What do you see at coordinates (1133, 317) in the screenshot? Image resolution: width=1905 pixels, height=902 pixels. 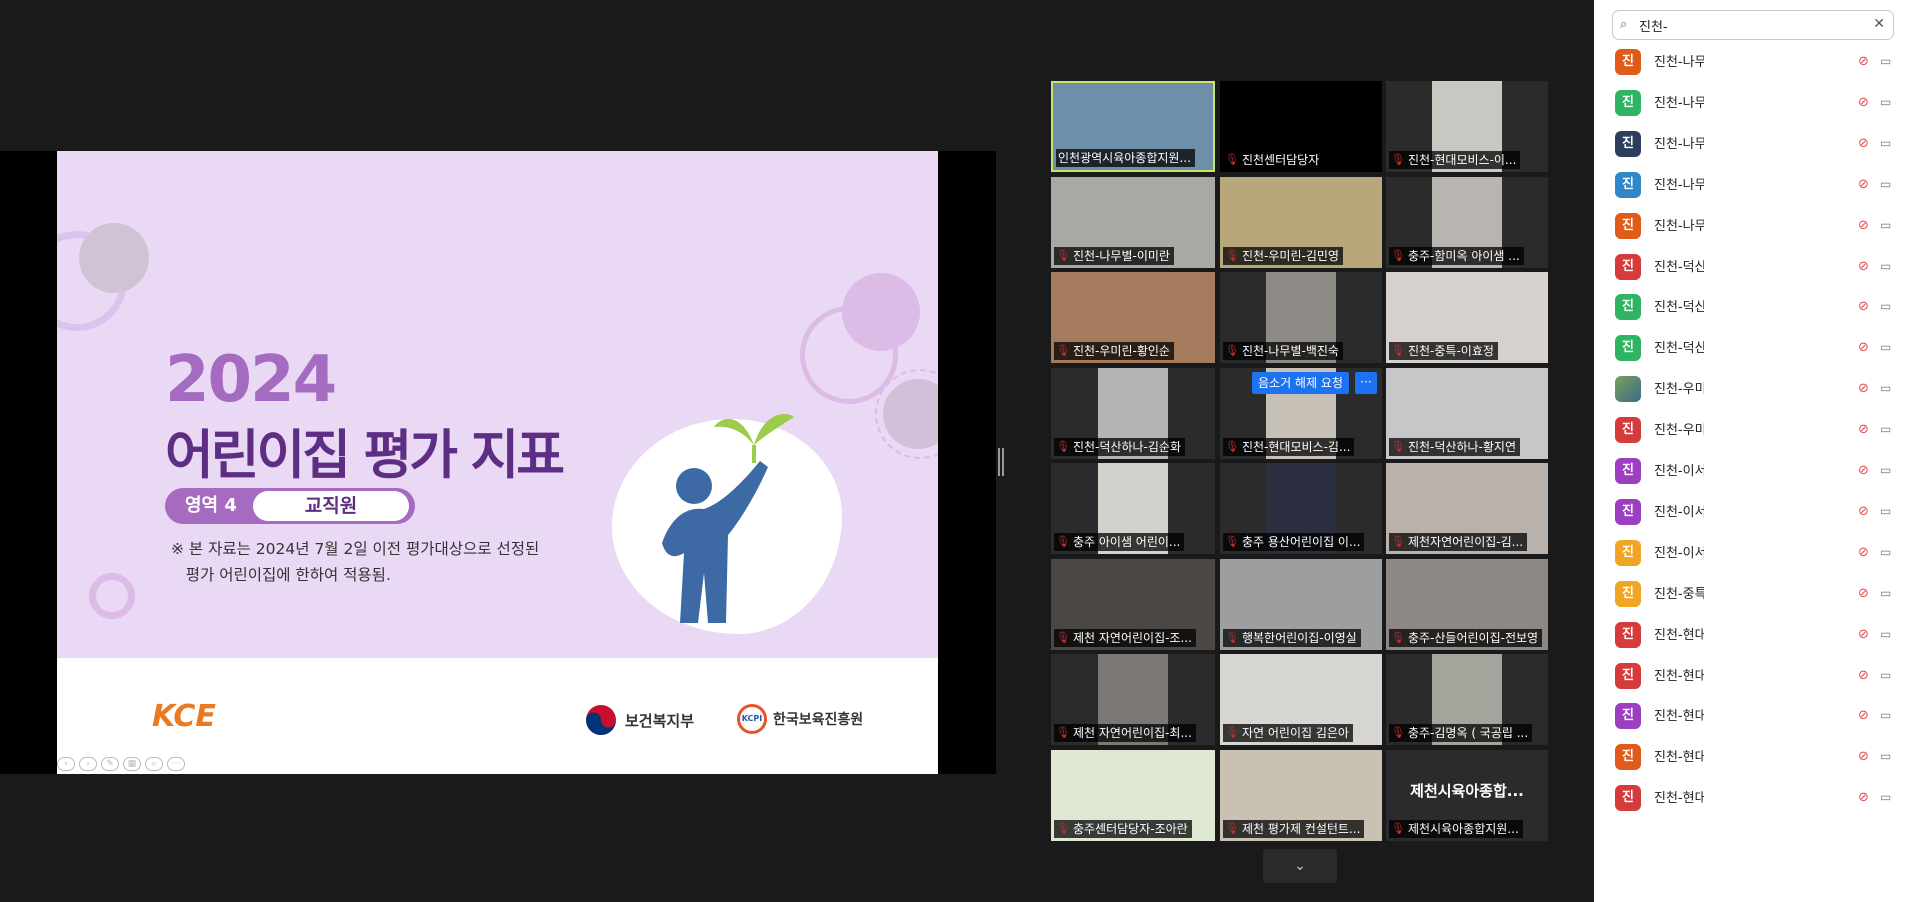 I see `participant-video-tile: 🎙 진천-우미린-황인순` at bounding box center [1133, 317].